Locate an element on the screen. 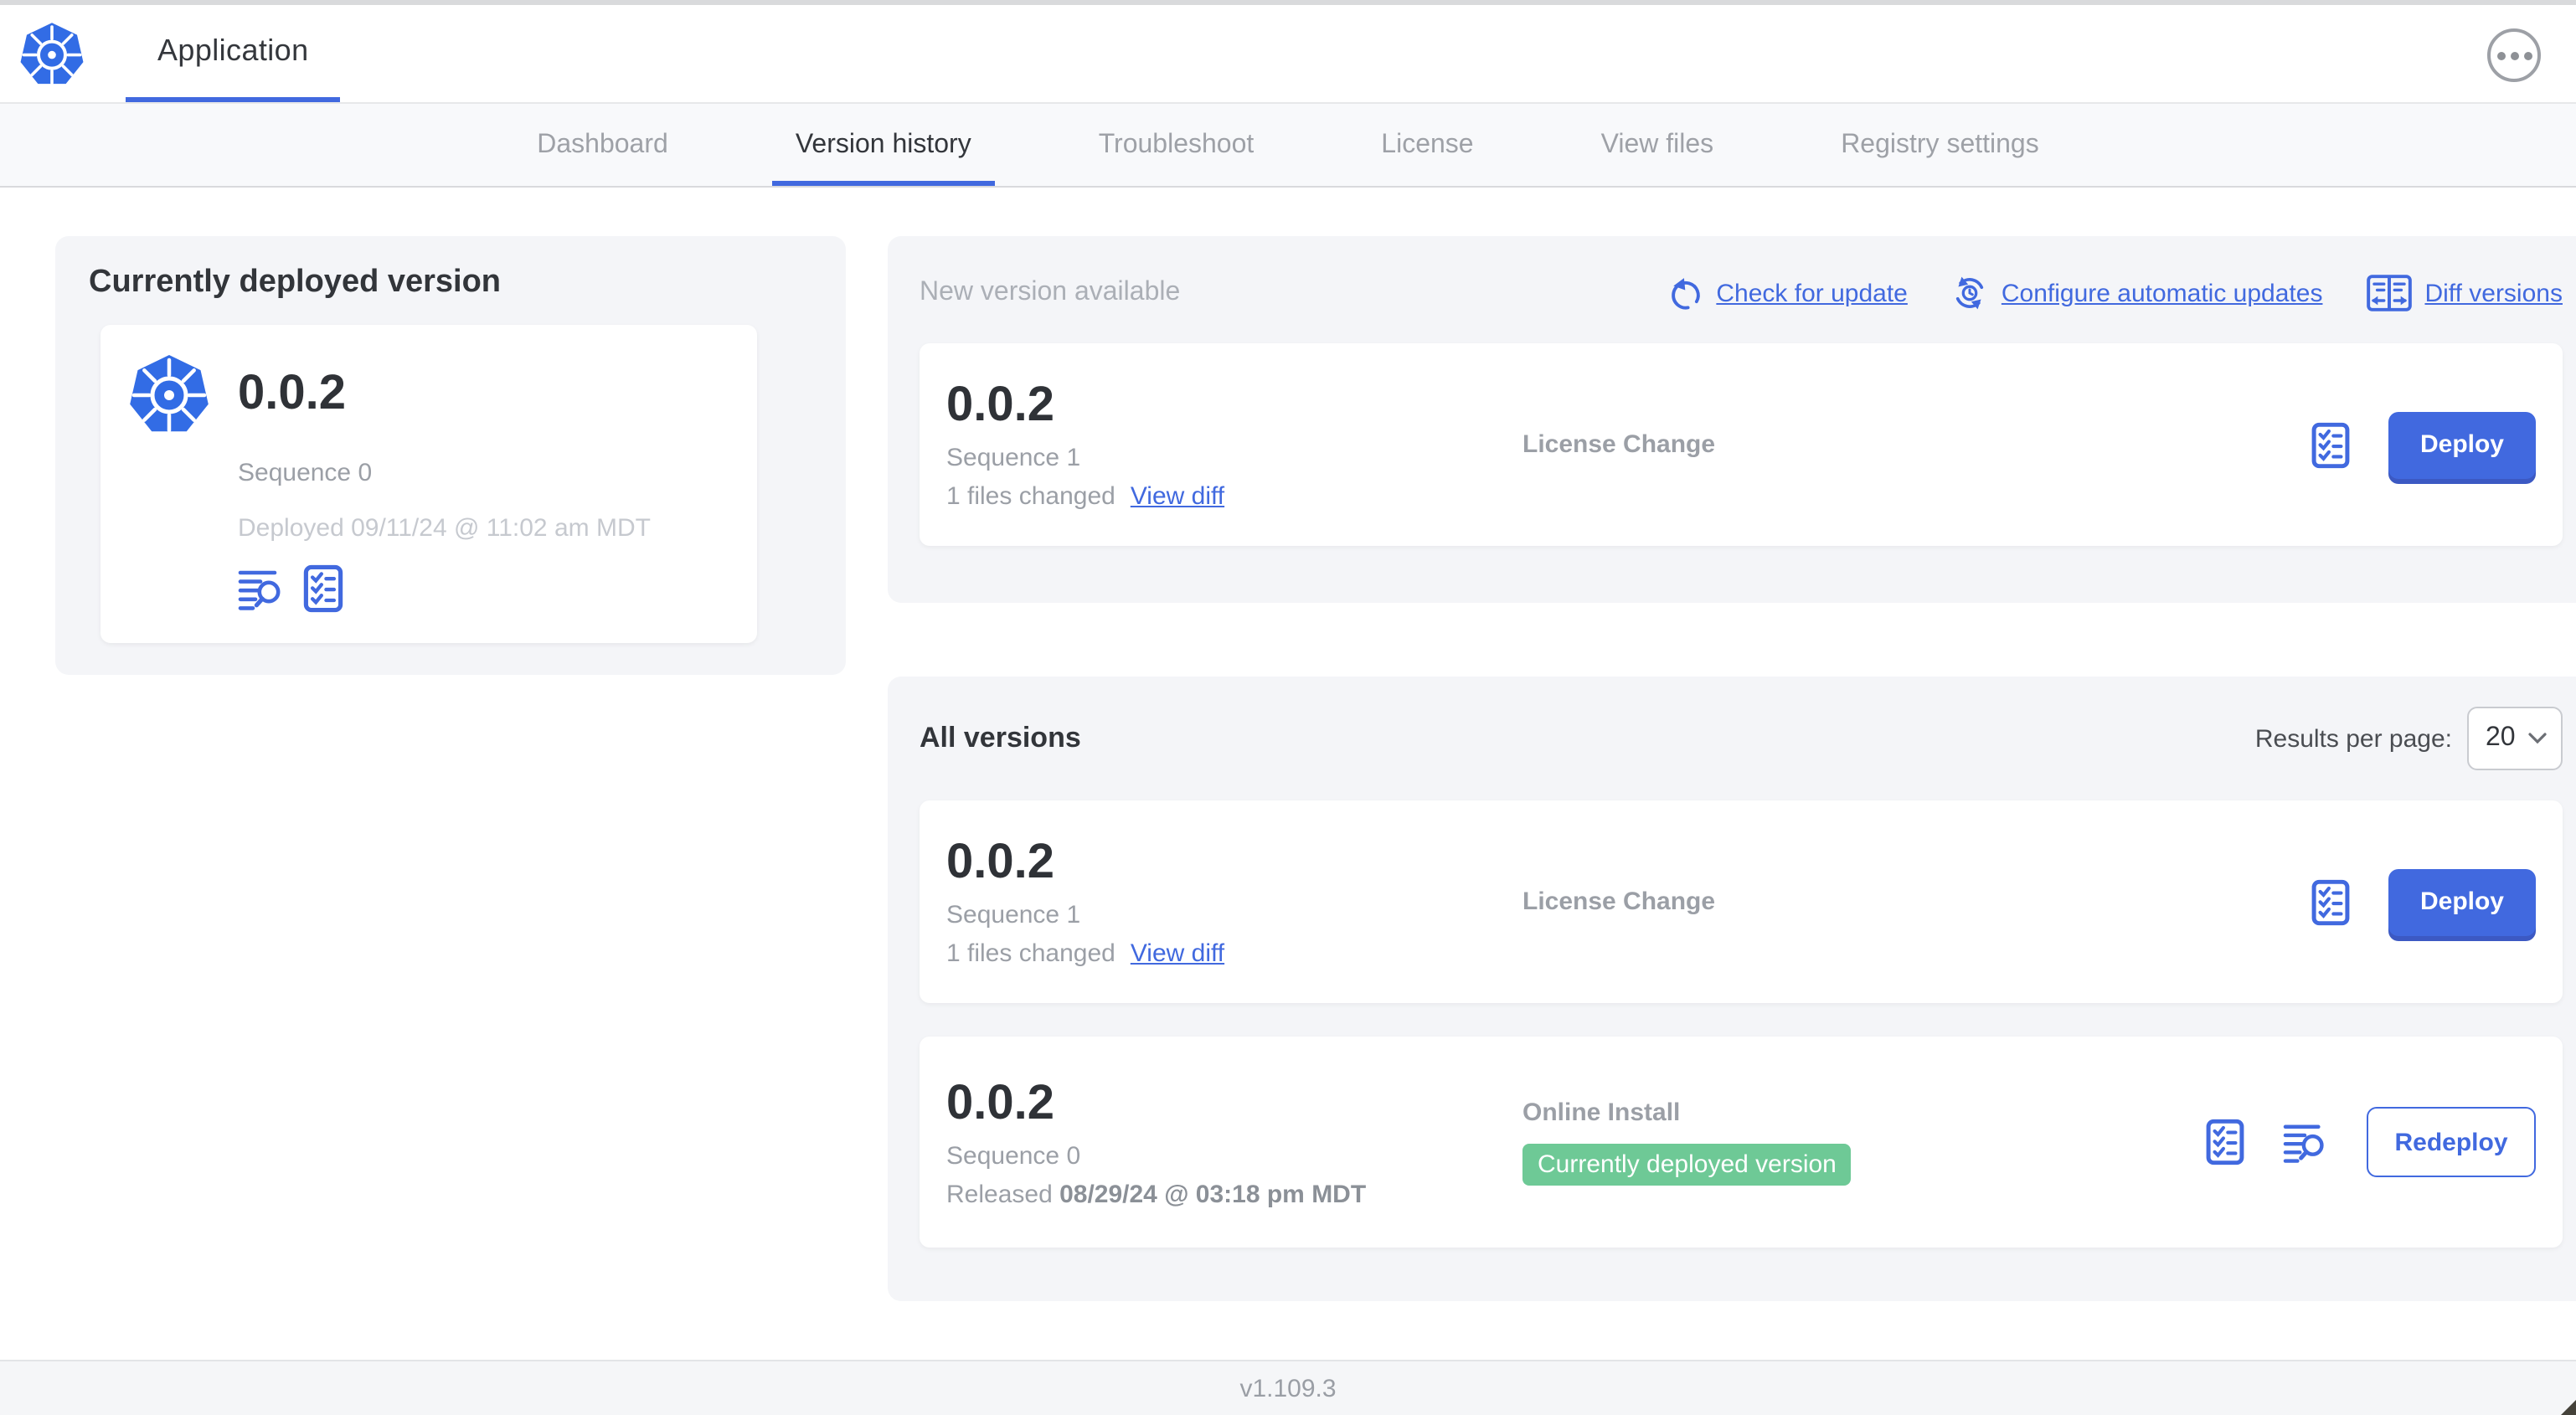 The height and width of the screenshot is (1415, 2576). tab-dashboard: Dashboard is located at coordinates (602, 145).